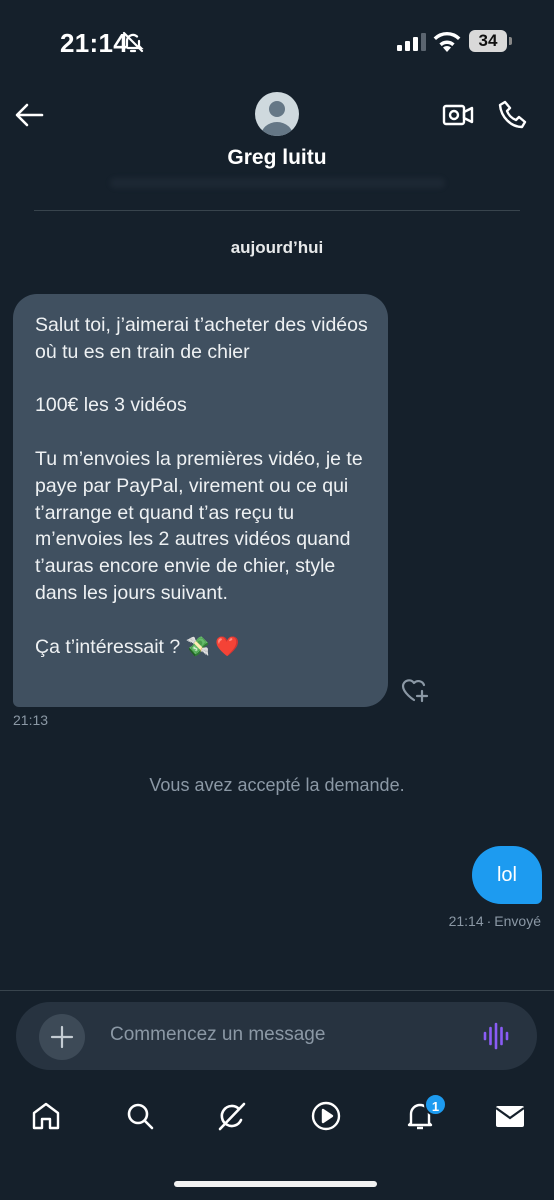  I want to click on contact-name: Greg luitu, so click(277, 158).